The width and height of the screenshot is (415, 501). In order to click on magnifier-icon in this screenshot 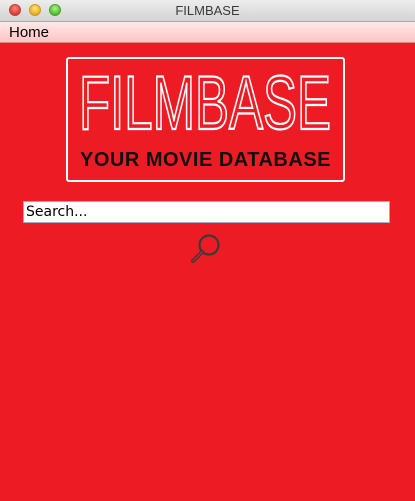, I will do `click(206, 249)`.